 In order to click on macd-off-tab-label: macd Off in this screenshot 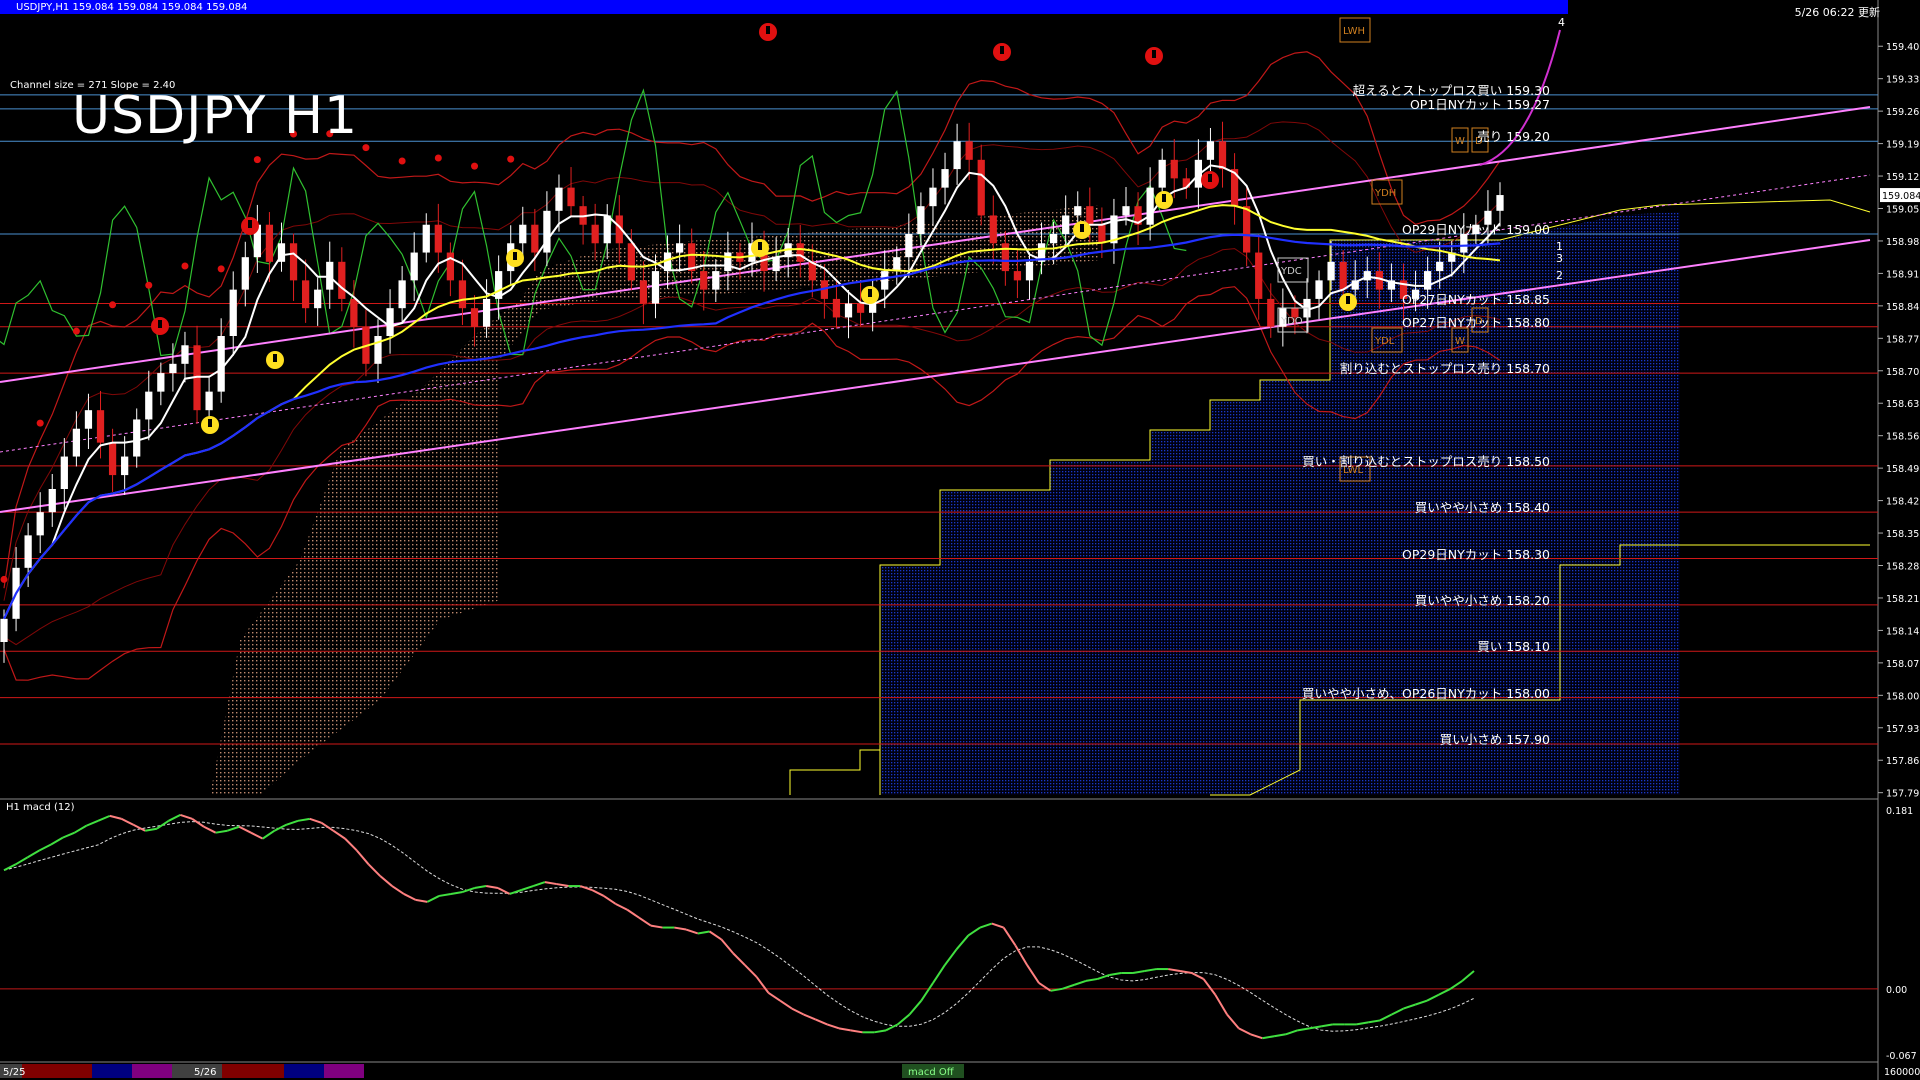, I will do `click(931, 1072)`.